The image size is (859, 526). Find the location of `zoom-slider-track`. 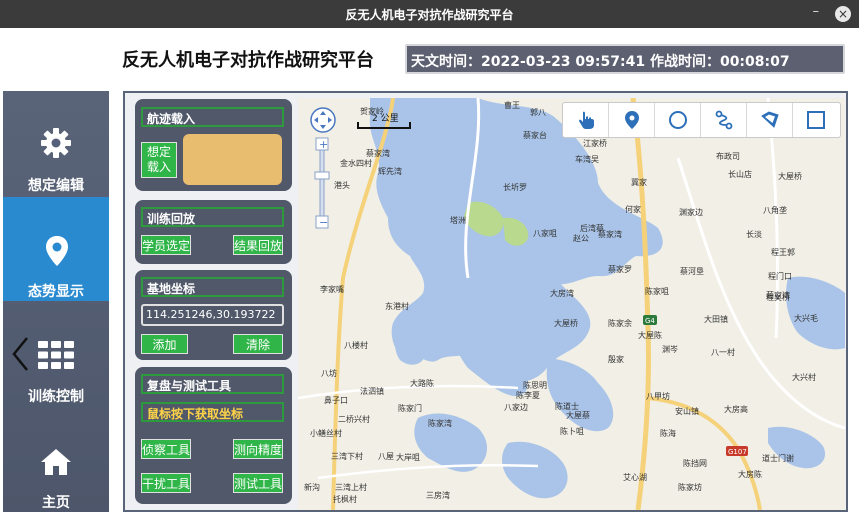

zoom-slider-track is located at coordinates (322, 183).